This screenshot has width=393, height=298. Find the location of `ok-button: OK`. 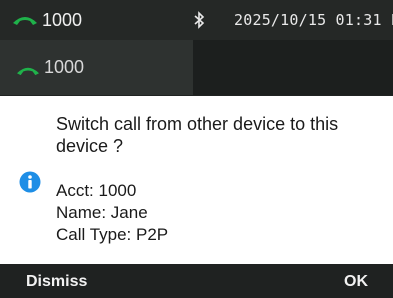

ok-button: OK is located at coordinates (356, 282).